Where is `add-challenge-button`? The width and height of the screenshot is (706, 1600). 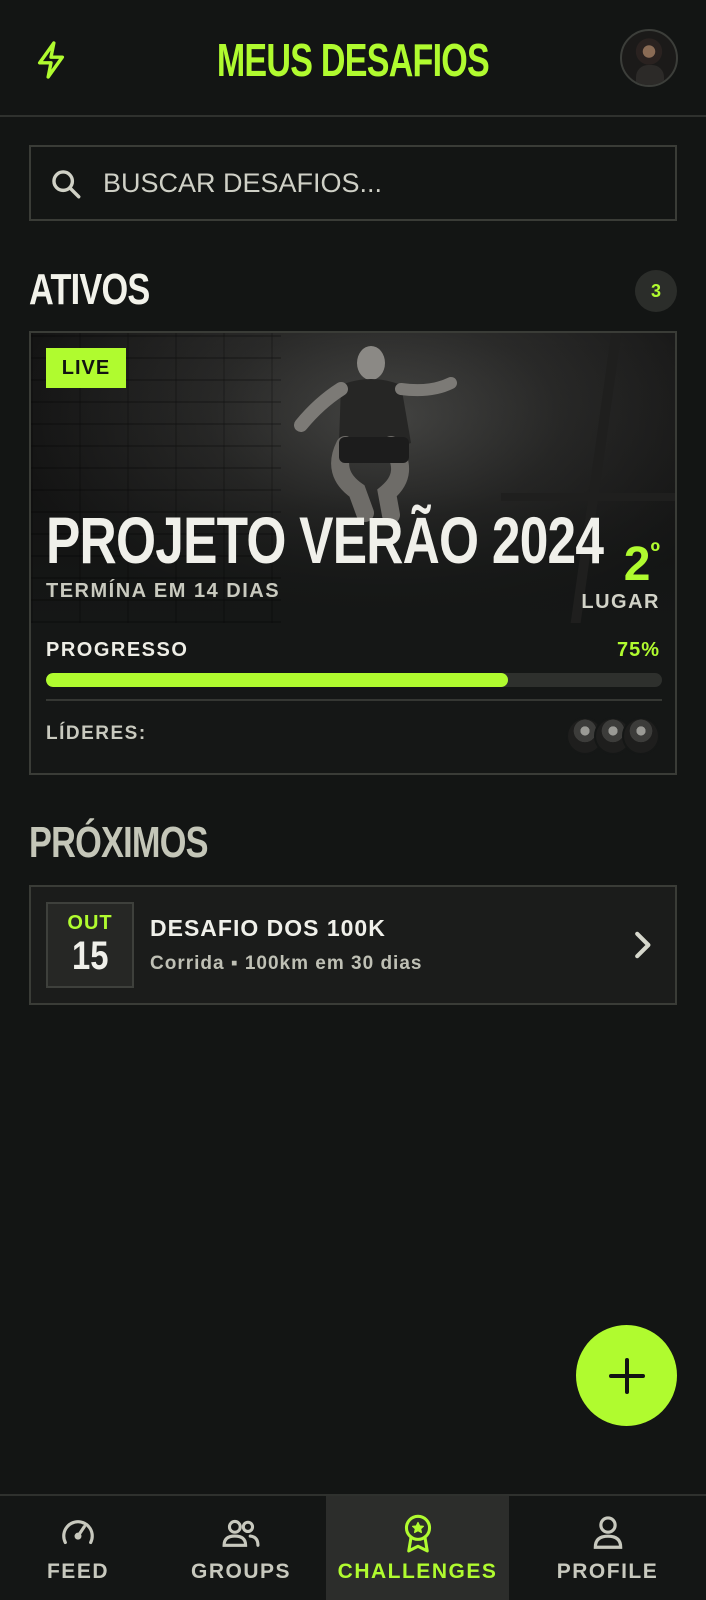
add-challenge-button is located at coordinates (626, 1375).